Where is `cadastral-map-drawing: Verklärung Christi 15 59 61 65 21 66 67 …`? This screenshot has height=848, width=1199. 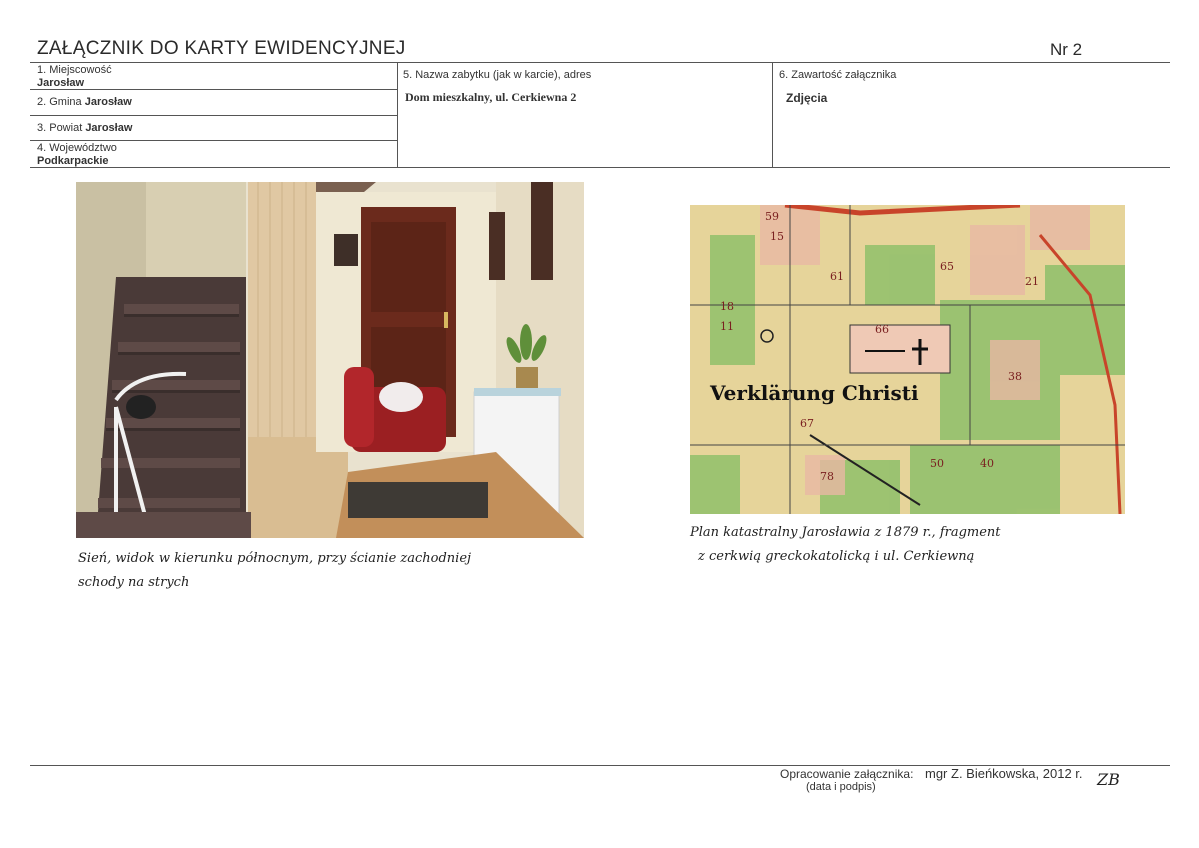 cadastral-map-drawing: Verklärung Christi 15 59 61 65 21 66 67 … is located at coordinates (907, 359).